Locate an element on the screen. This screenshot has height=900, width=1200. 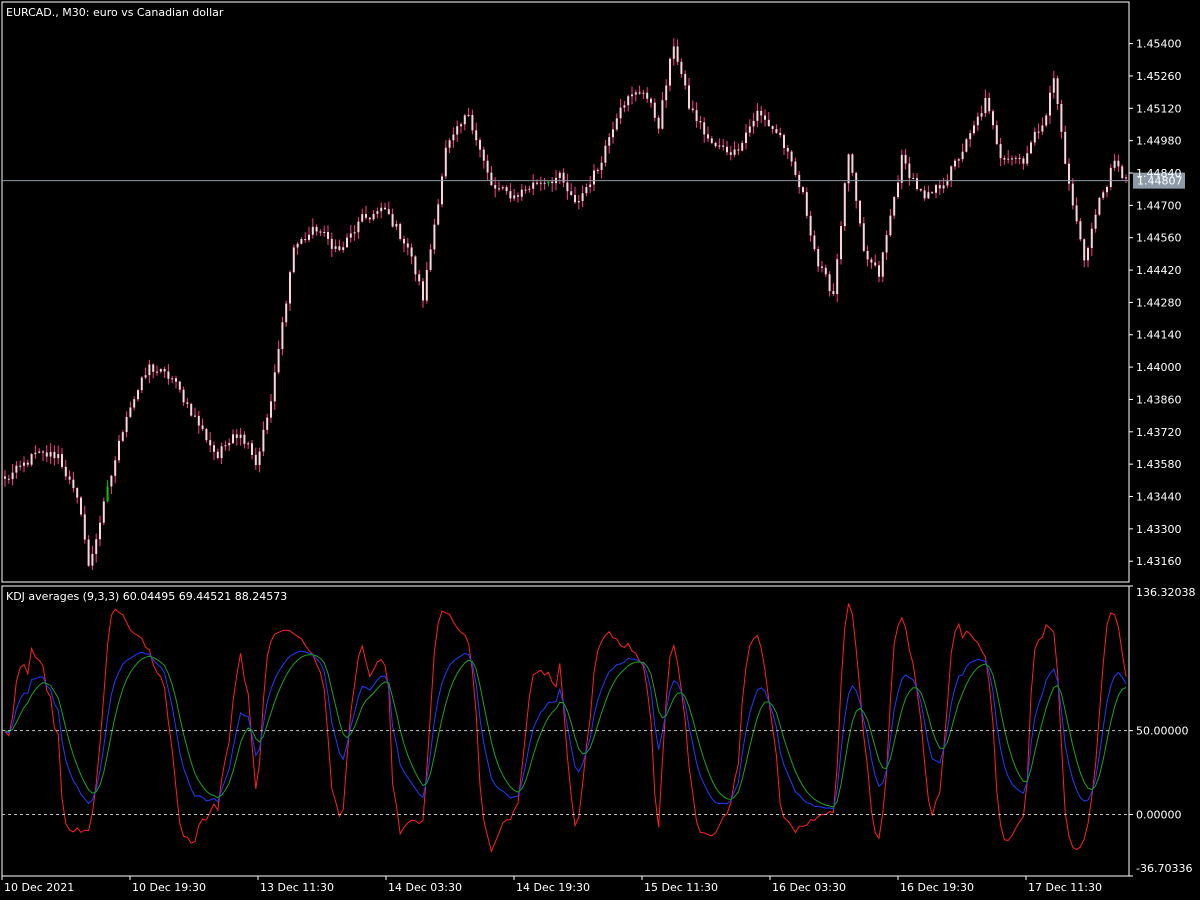
time-tick-label: 10 Dec 2021 is located at coordinates (39, 887).